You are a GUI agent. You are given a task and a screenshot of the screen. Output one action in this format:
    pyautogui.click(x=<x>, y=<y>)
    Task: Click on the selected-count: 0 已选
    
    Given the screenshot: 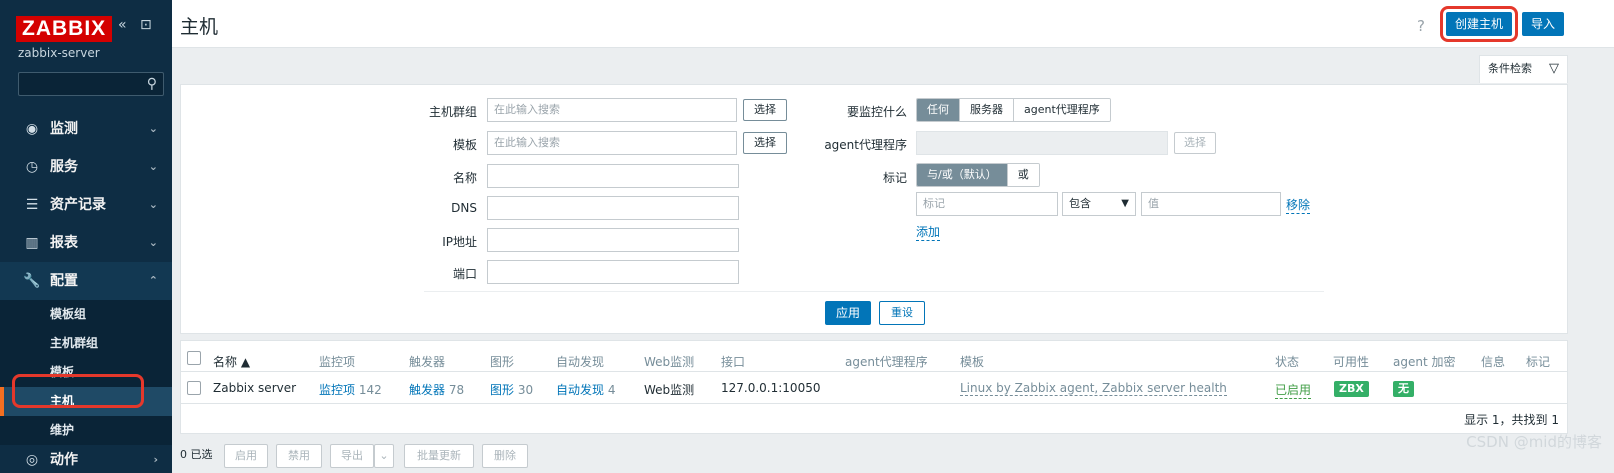 What is the action you would take?
    pyautogui.click(x=196, y=454)
    